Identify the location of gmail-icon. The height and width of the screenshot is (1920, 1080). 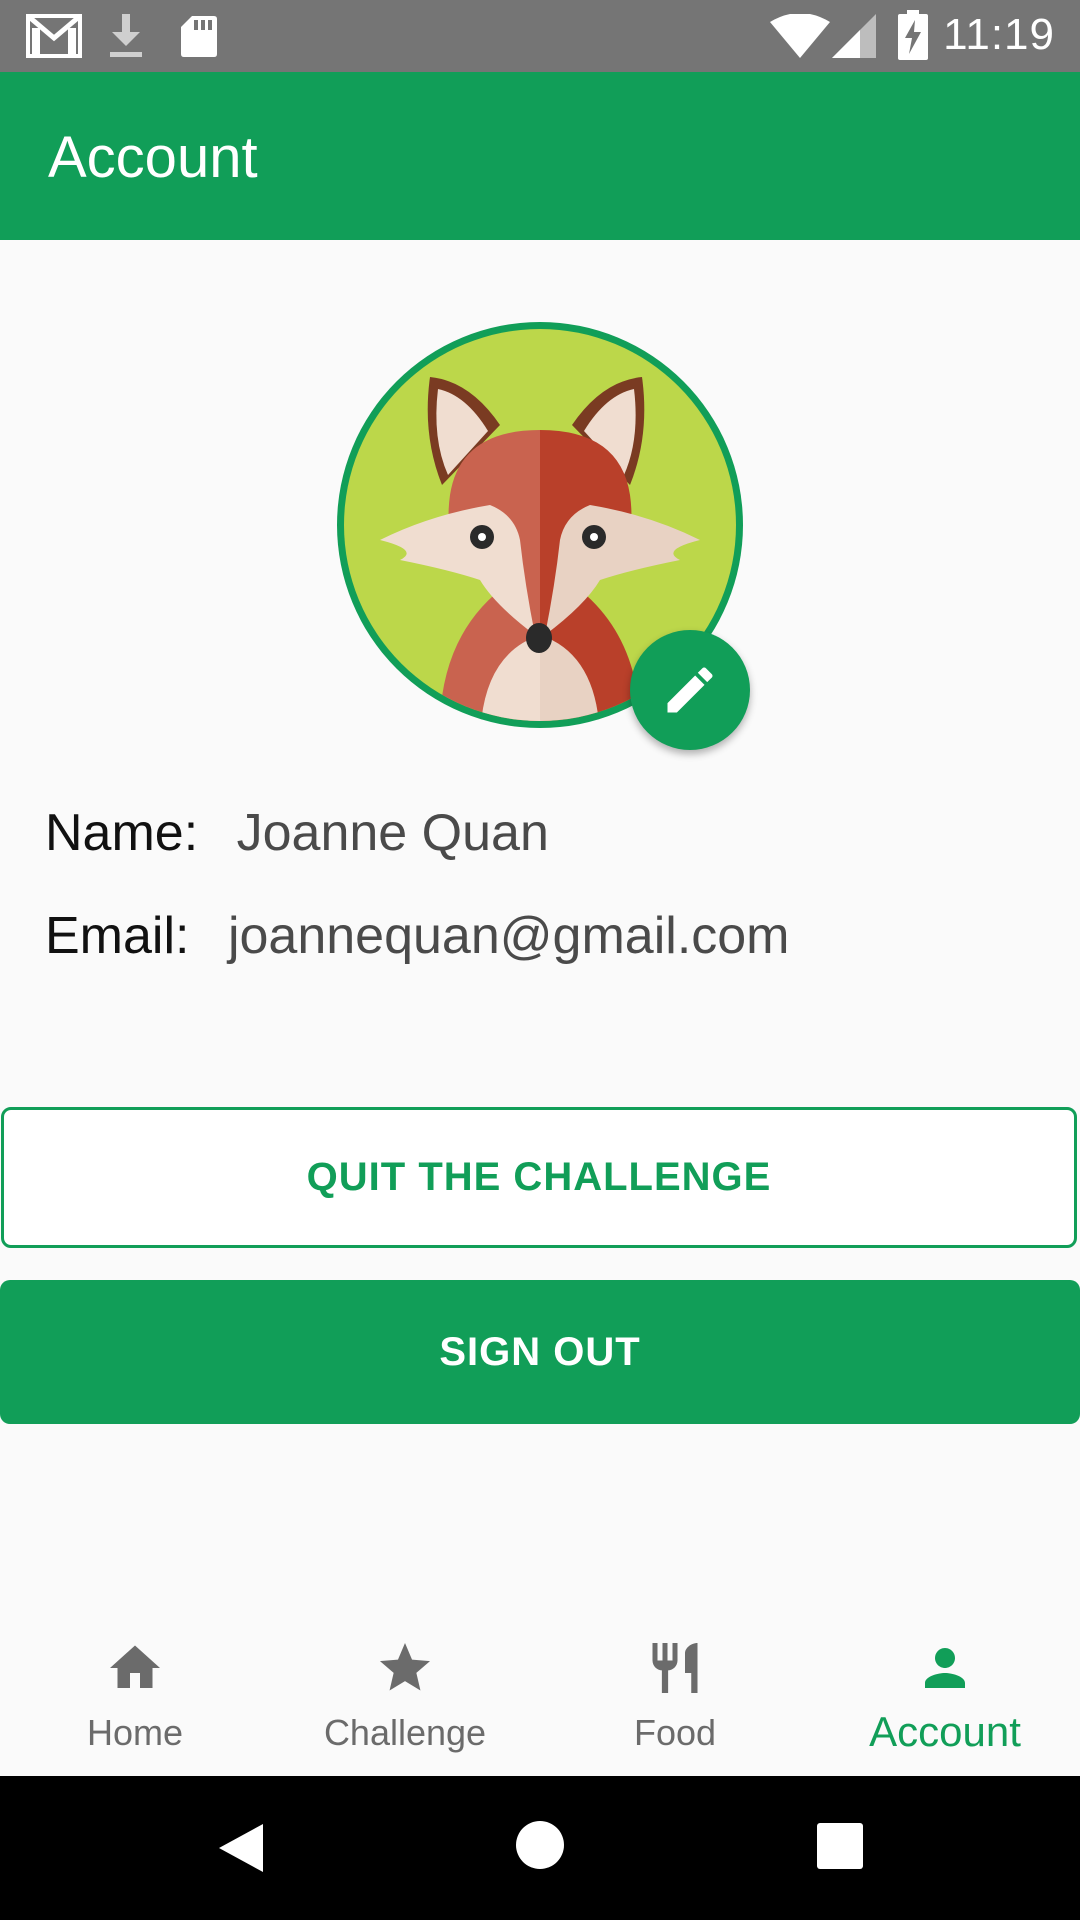
(54, 36).